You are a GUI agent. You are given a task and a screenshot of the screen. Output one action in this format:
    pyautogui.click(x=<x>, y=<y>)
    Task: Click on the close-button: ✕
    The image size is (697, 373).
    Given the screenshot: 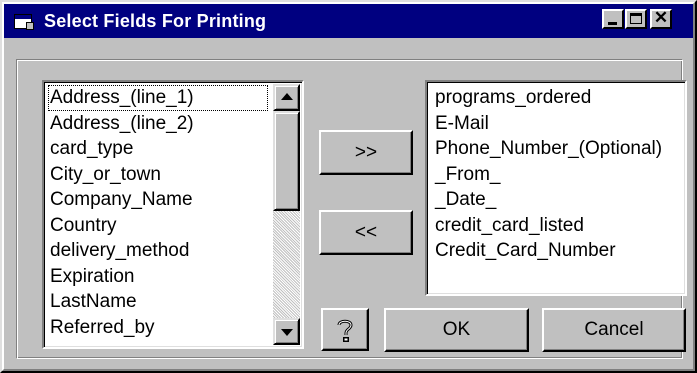 What is the action you would take?
    pyautogui.click(x=661, y=19)
    